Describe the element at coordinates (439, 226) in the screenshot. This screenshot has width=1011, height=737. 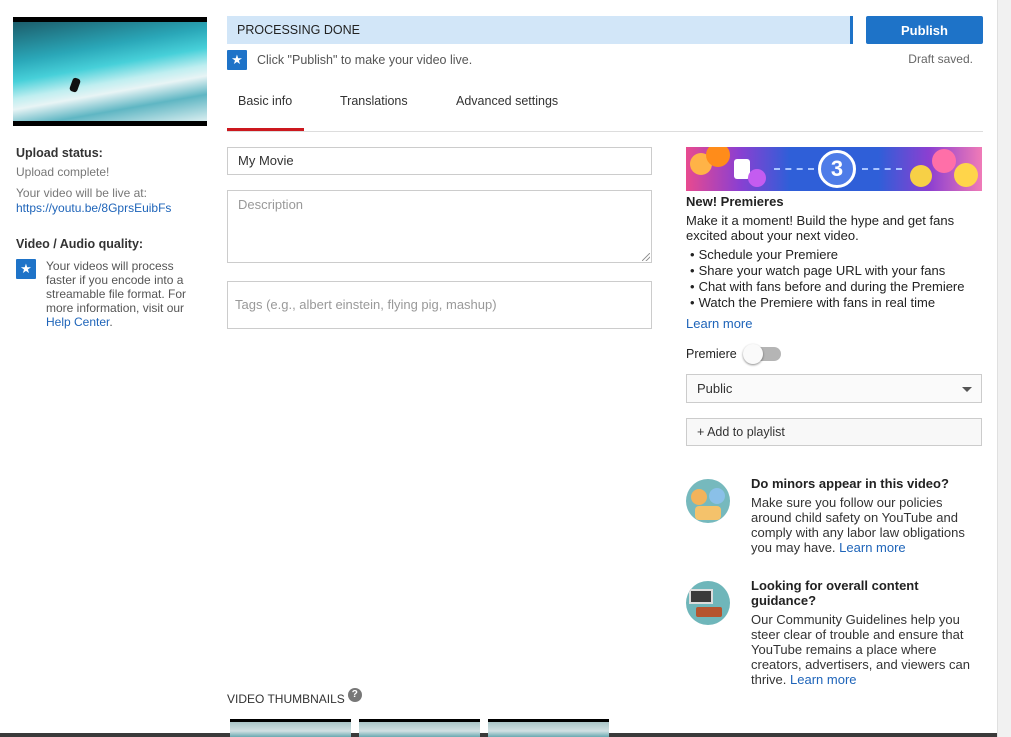
I see `description-textarea: Description` at that location.